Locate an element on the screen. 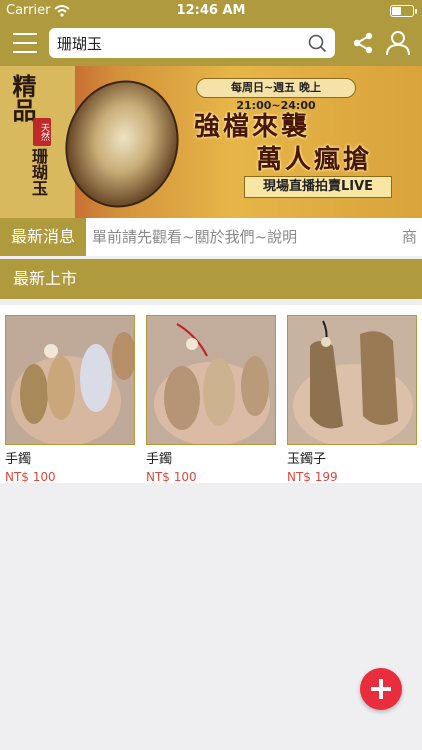  nav-bar is located at coordinates (211, 44).